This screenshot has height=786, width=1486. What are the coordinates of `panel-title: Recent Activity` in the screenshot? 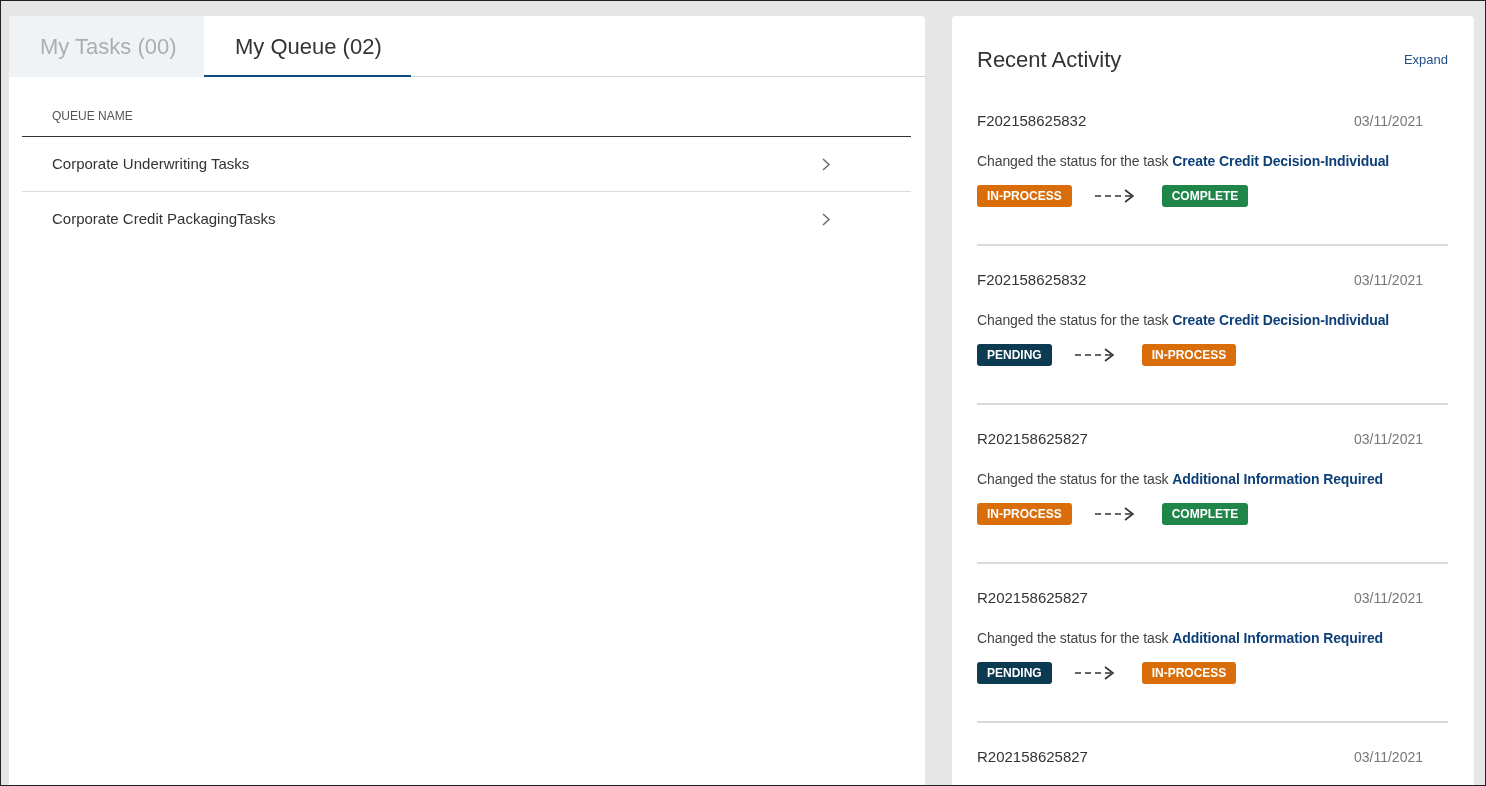 It's located at (1049, 59).